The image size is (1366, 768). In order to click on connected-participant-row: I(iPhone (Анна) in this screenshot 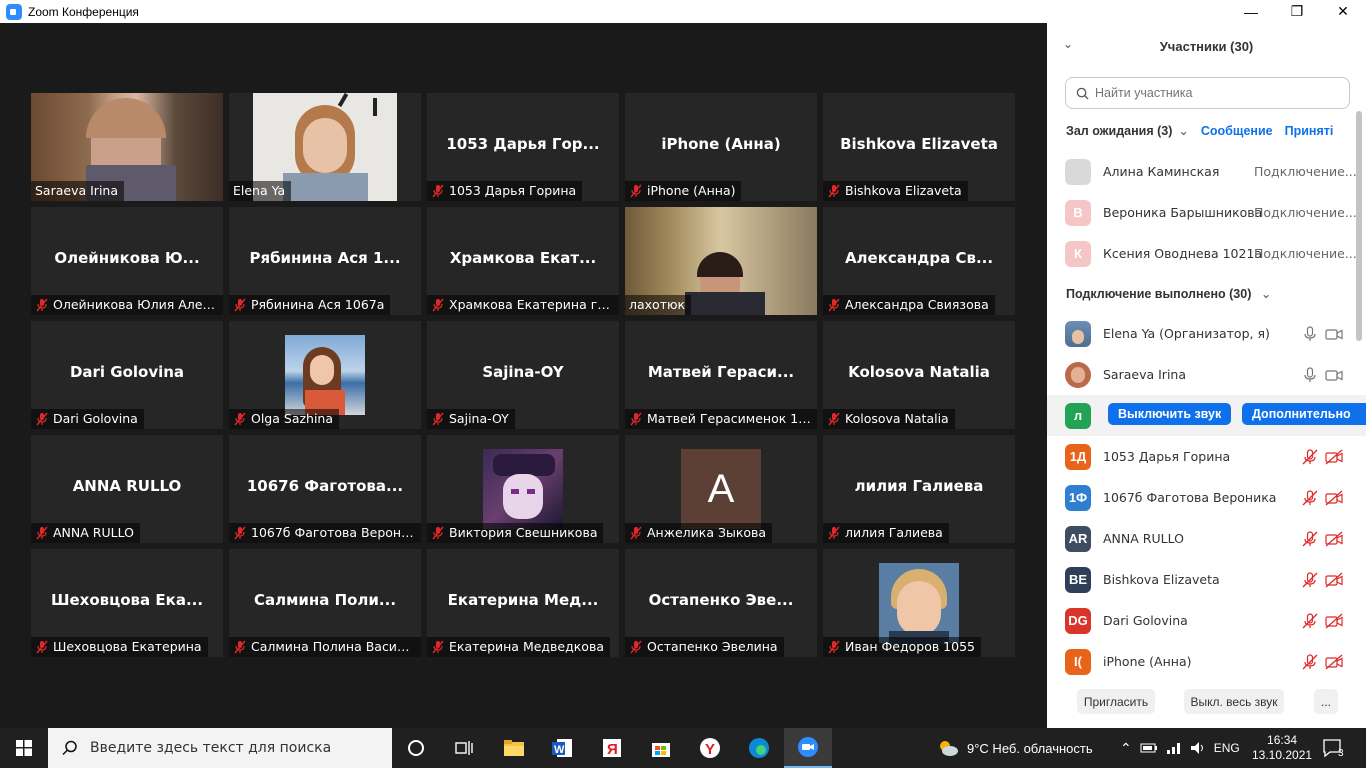, I will do `click(1206, 661)`.